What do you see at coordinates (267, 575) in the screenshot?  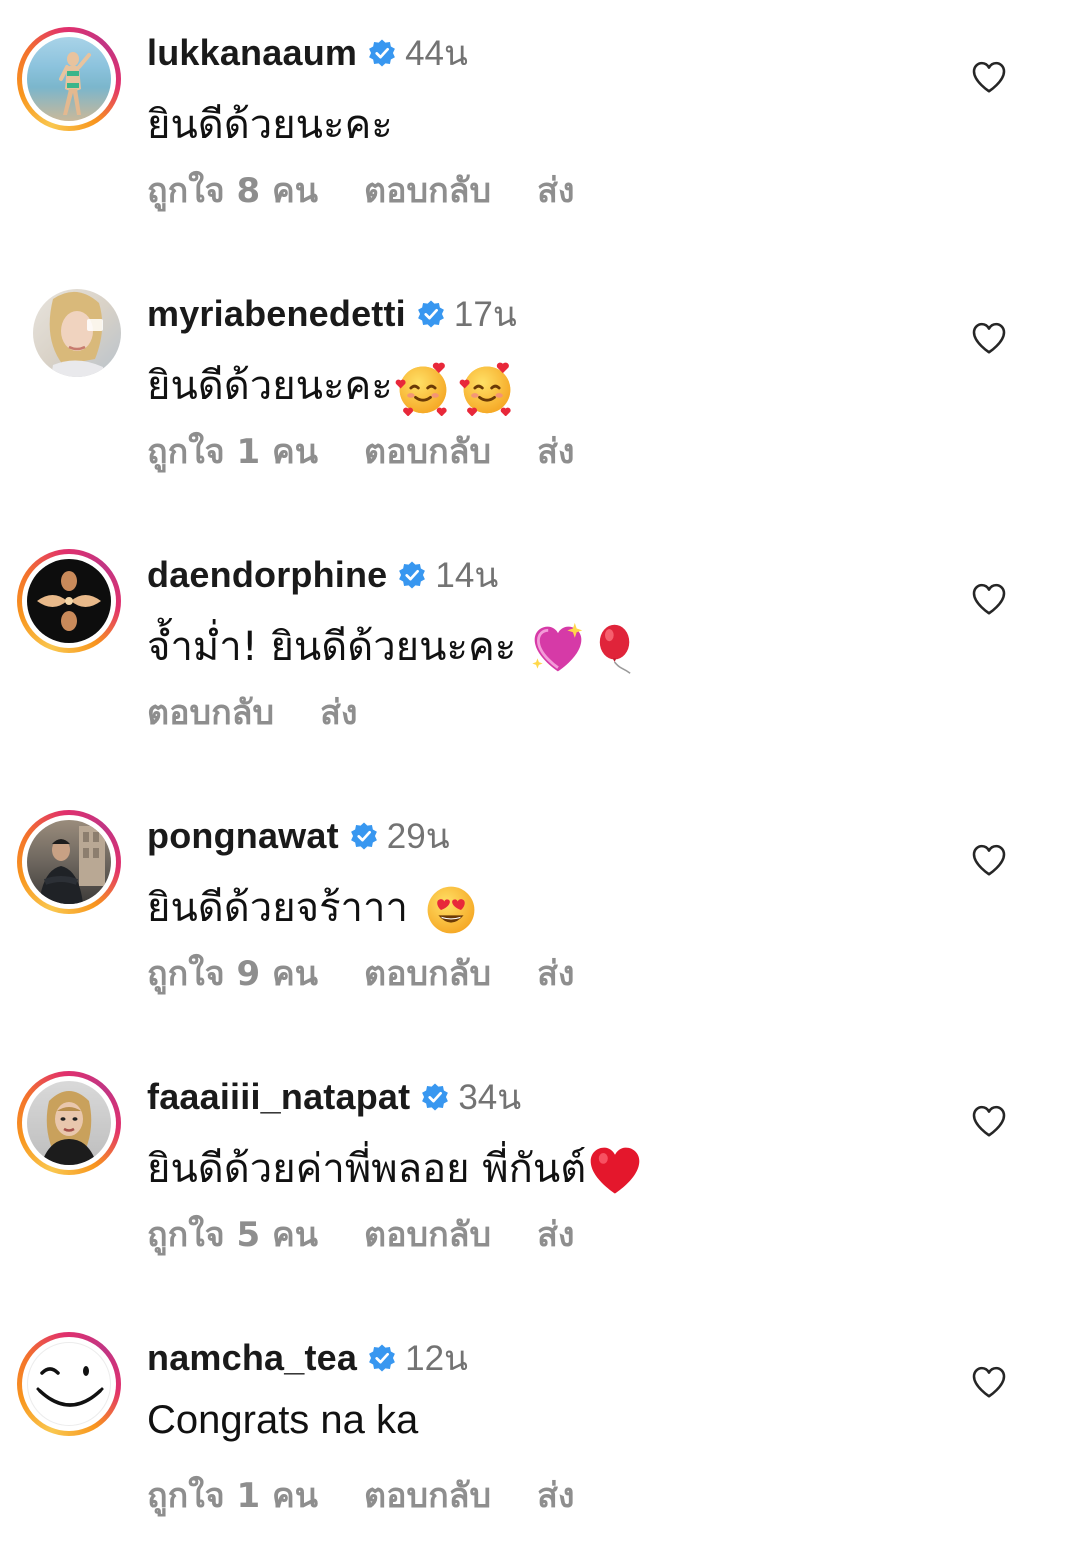 I see `username: daendorphine` at bounding box center [267, 575].